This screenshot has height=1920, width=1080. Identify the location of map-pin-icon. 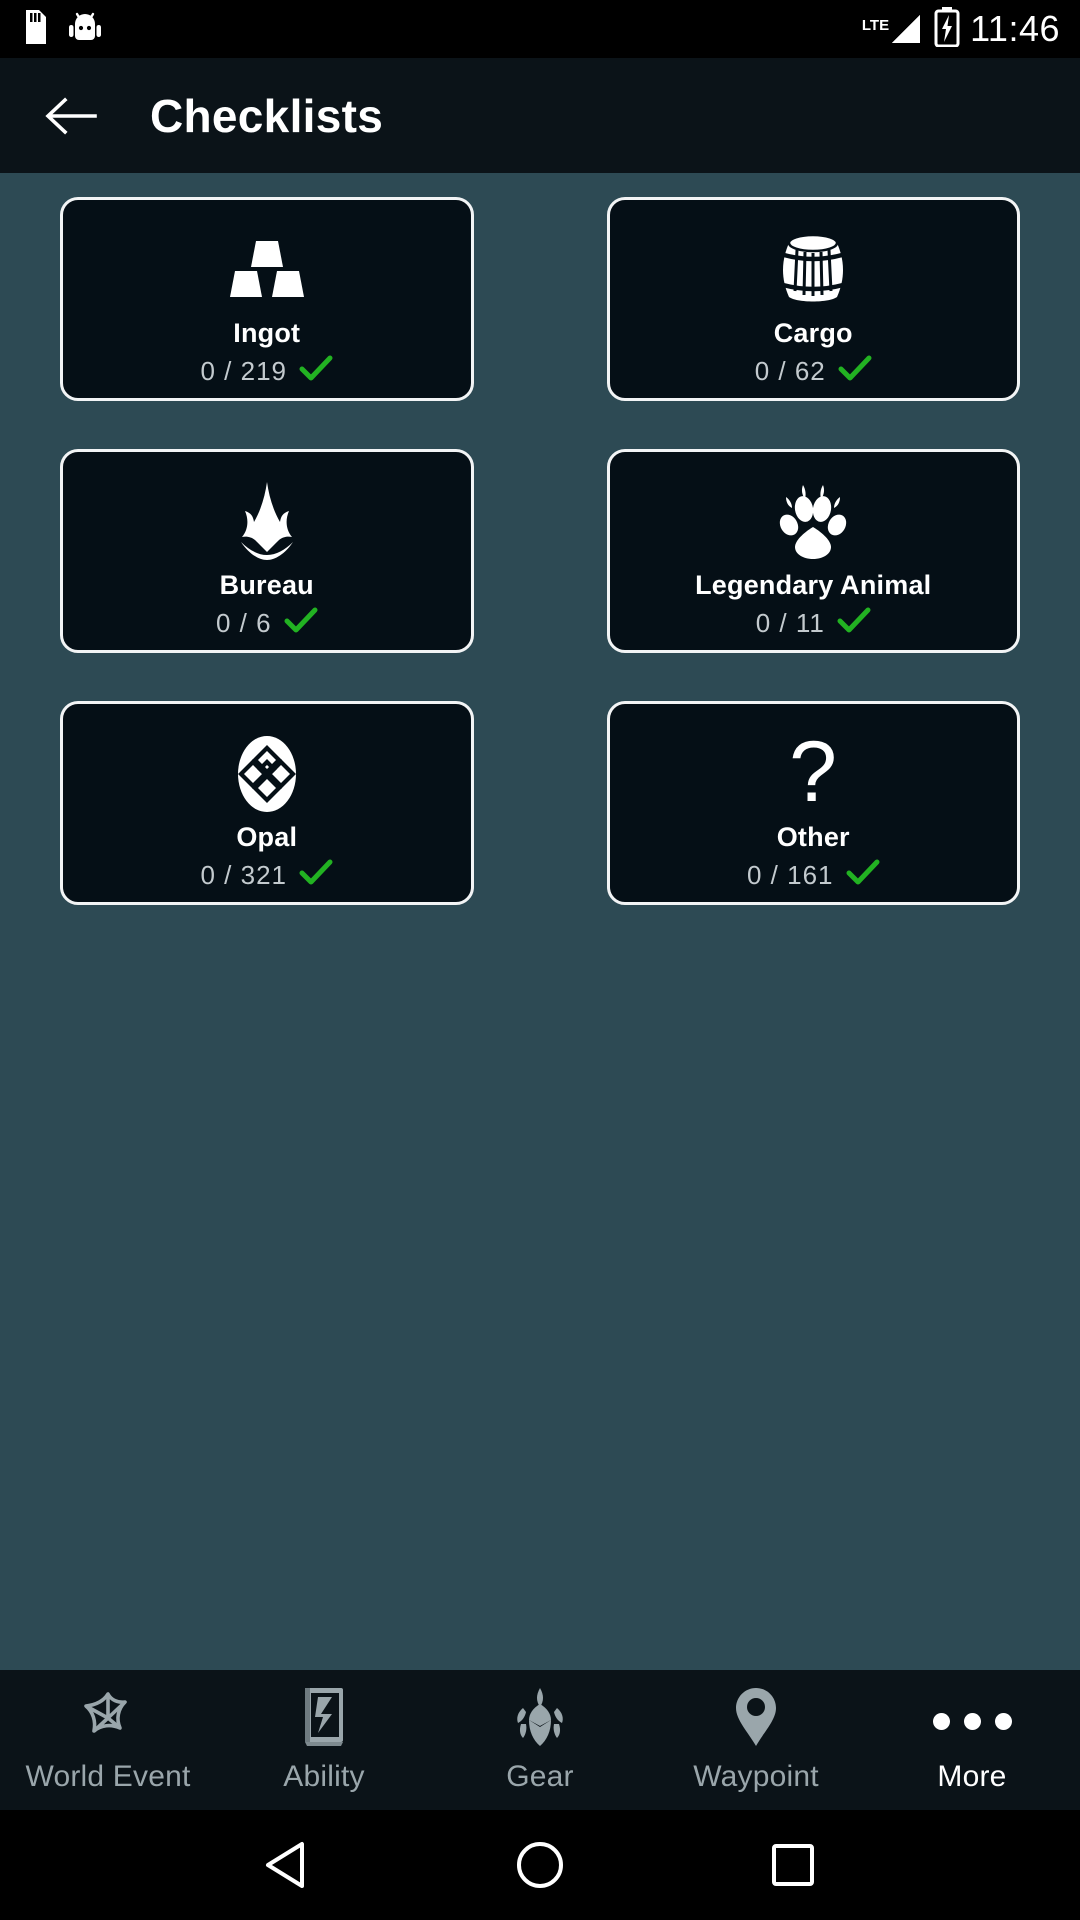
(756, 1717).